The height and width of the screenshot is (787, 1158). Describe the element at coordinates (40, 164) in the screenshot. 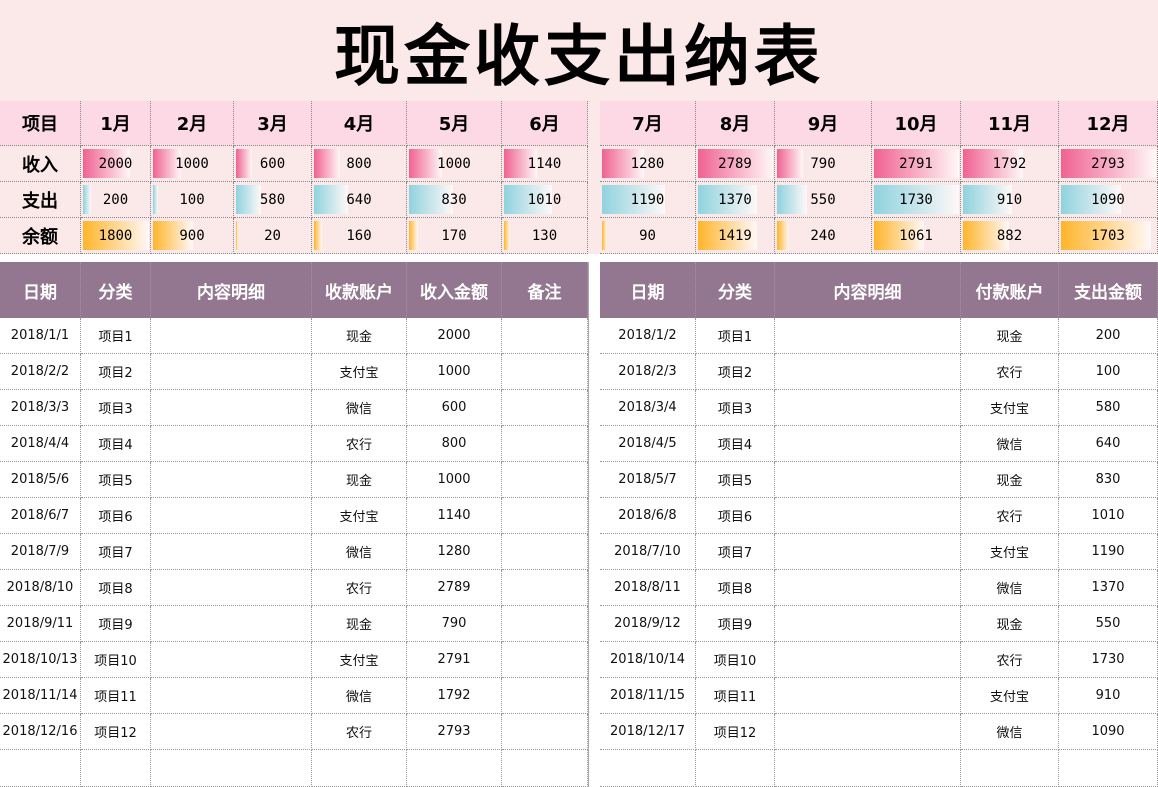

I see `row-label-income: 收入` at that location.